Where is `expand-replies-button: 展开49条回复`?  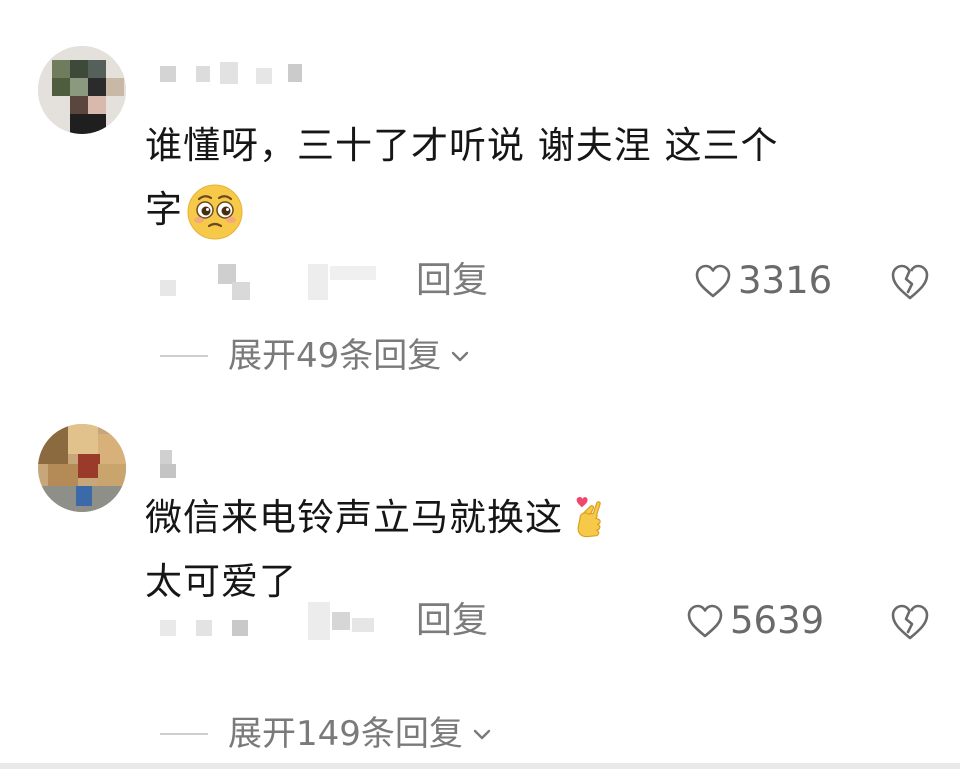 expand-replies-button: 展开49条回复 is located at coordinates (316, 356).